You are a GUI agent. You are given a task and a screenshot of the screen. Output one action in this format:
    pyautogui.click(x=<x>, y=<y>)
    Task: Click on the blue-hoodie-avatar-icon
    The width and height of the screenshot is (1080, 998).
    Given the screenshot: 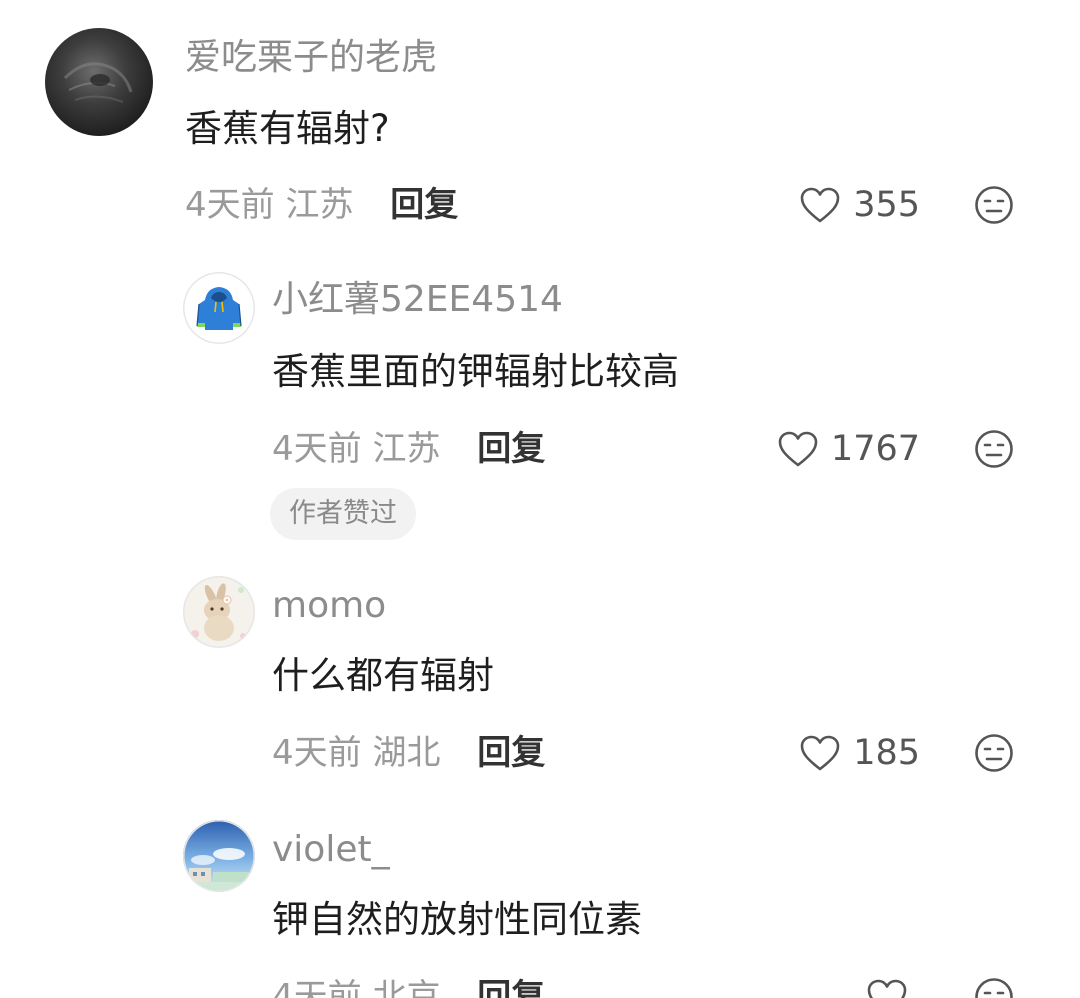 What is the action you would take?
    pyautogui.click(x=219, y=308)
    